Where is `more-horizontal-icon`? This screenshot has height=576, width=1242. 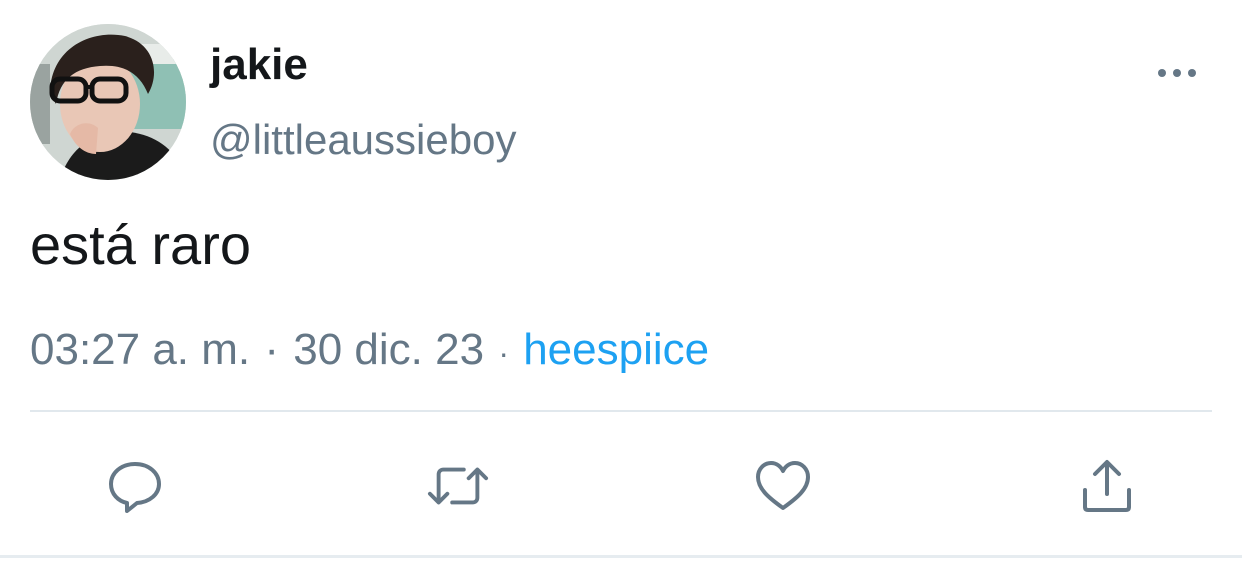
more-horizontal-icon is located at coordinates (1177, 73).